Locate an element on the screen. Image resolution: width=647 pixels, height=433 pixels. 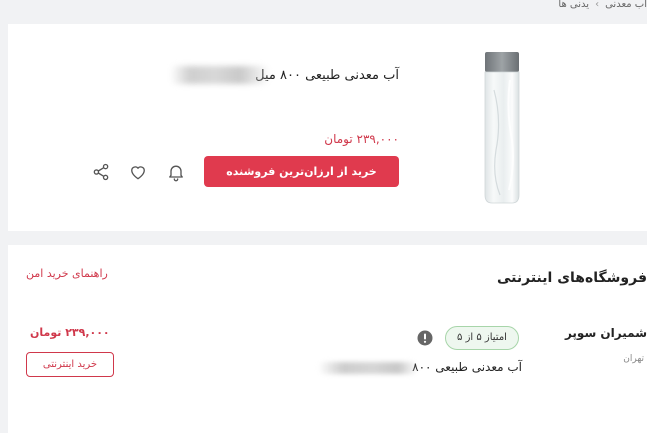
product-price: ۲۳۹,۰۰۰ تومان is located at coordinates (361, 139).